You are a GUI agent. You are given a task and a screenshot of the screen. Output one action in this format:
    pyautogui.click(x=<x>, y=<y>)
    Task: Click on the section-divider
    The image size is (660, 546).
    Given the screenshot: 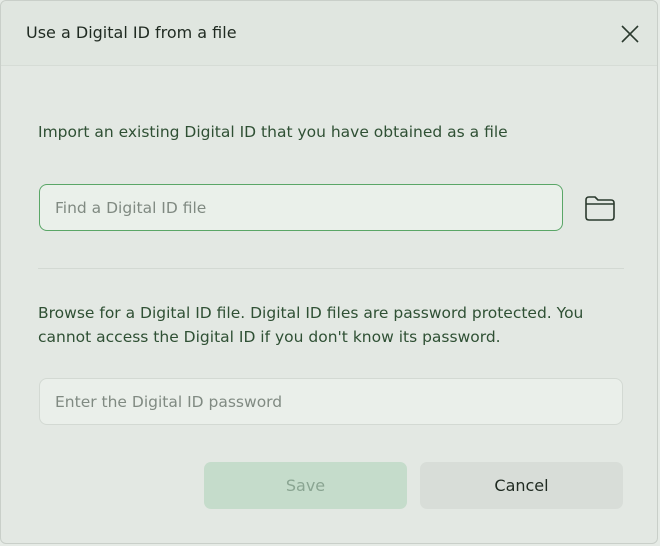 What is the action you would take?
    pyautogui.click(x=331, y=268)
    